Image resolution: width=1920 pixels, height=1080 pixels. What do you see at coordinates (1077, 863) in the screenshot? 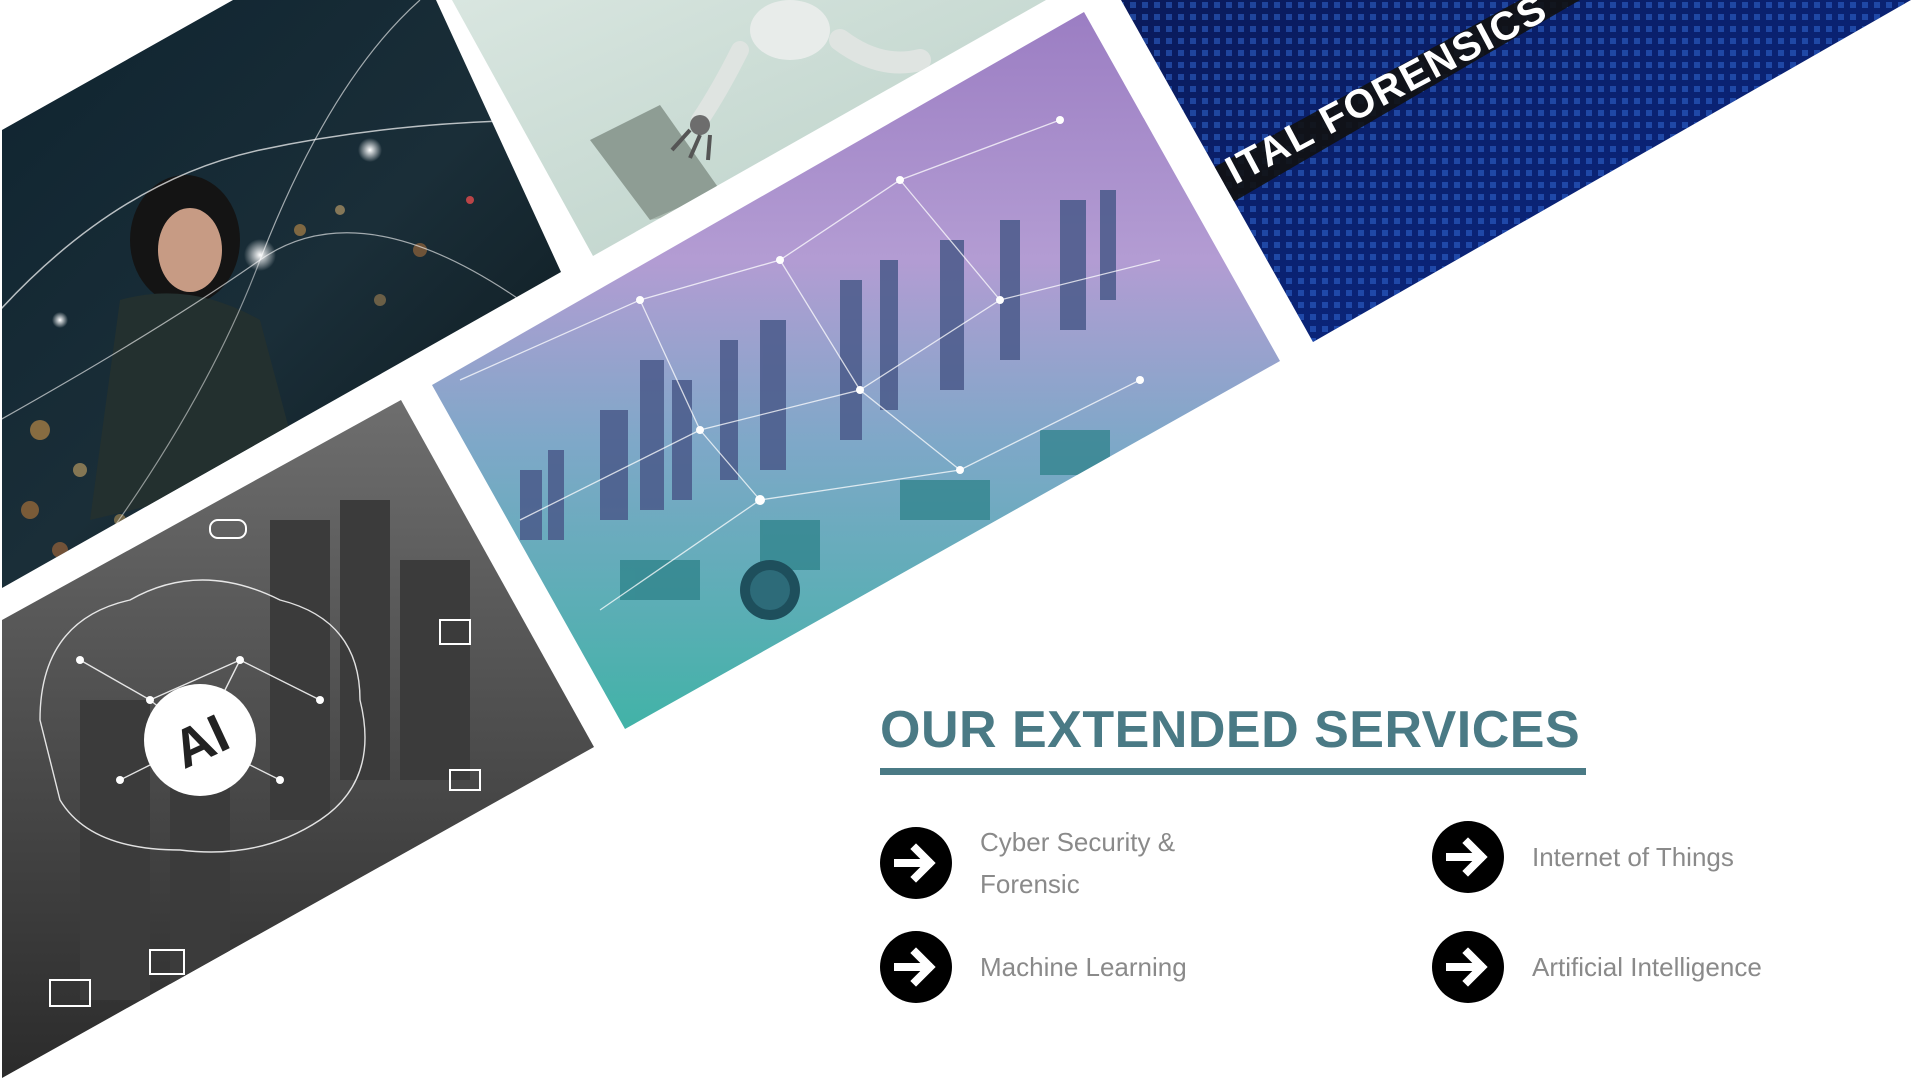
I see `service-label: Cyber Security & Forensic` at bounding box center [1077, 863].